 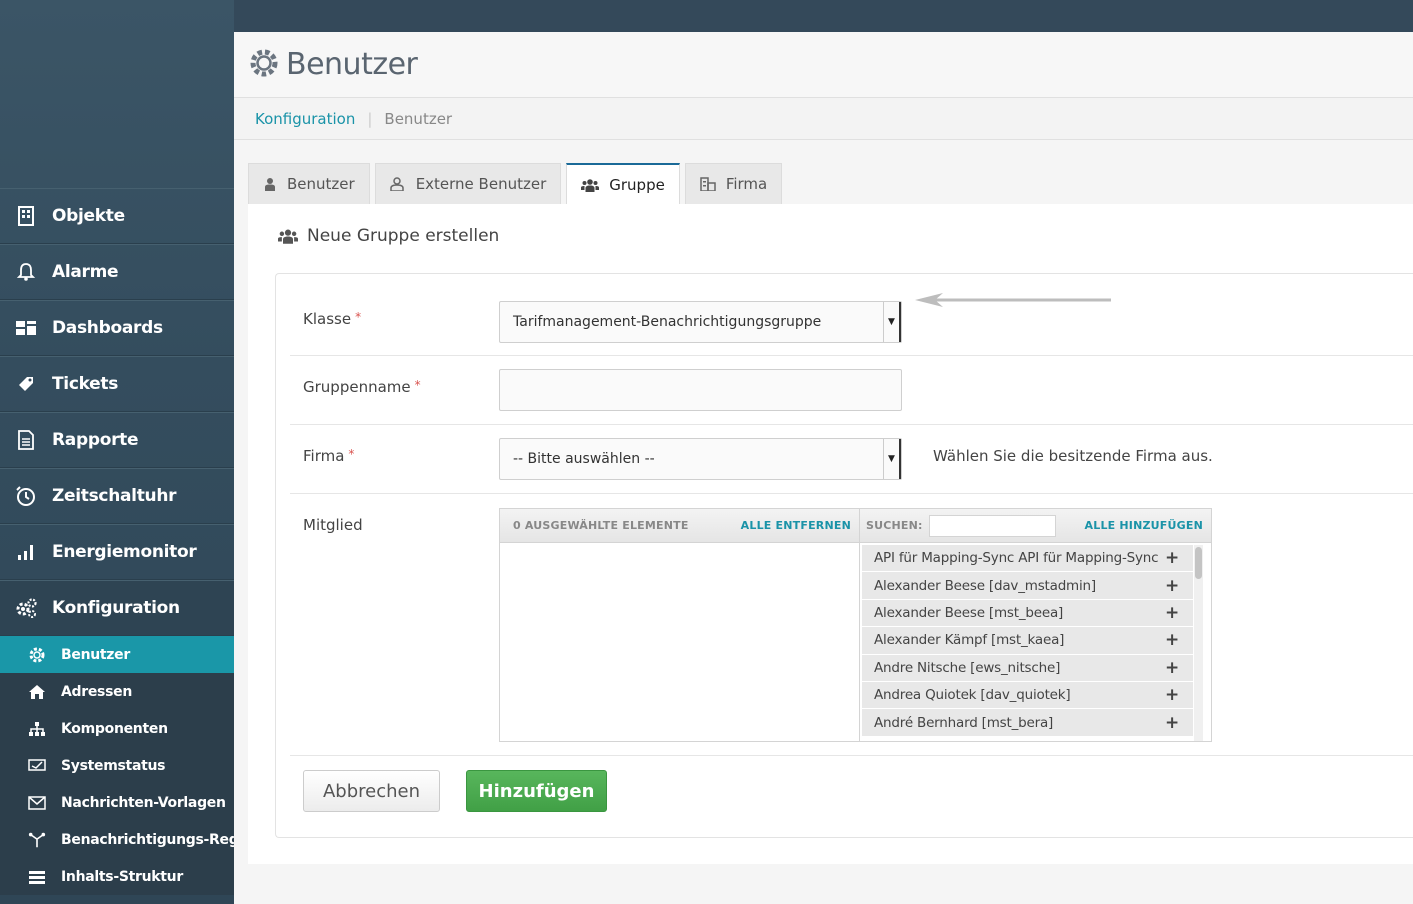 I want to click on nav-item-energiemonitor: Energiemonitor, so click(x=117, y=552).